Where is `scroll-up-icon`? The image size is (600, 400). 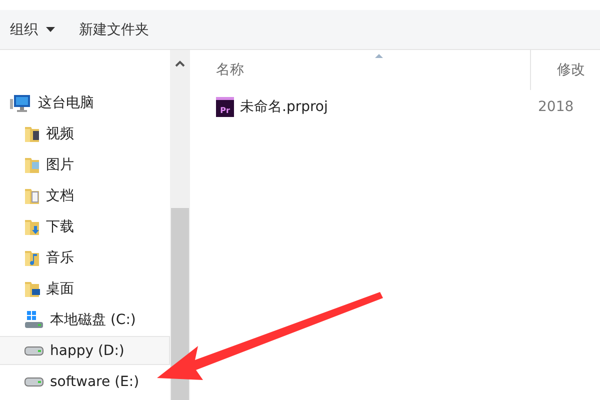 scroll-up-icon is located at coordinates (180, 64).